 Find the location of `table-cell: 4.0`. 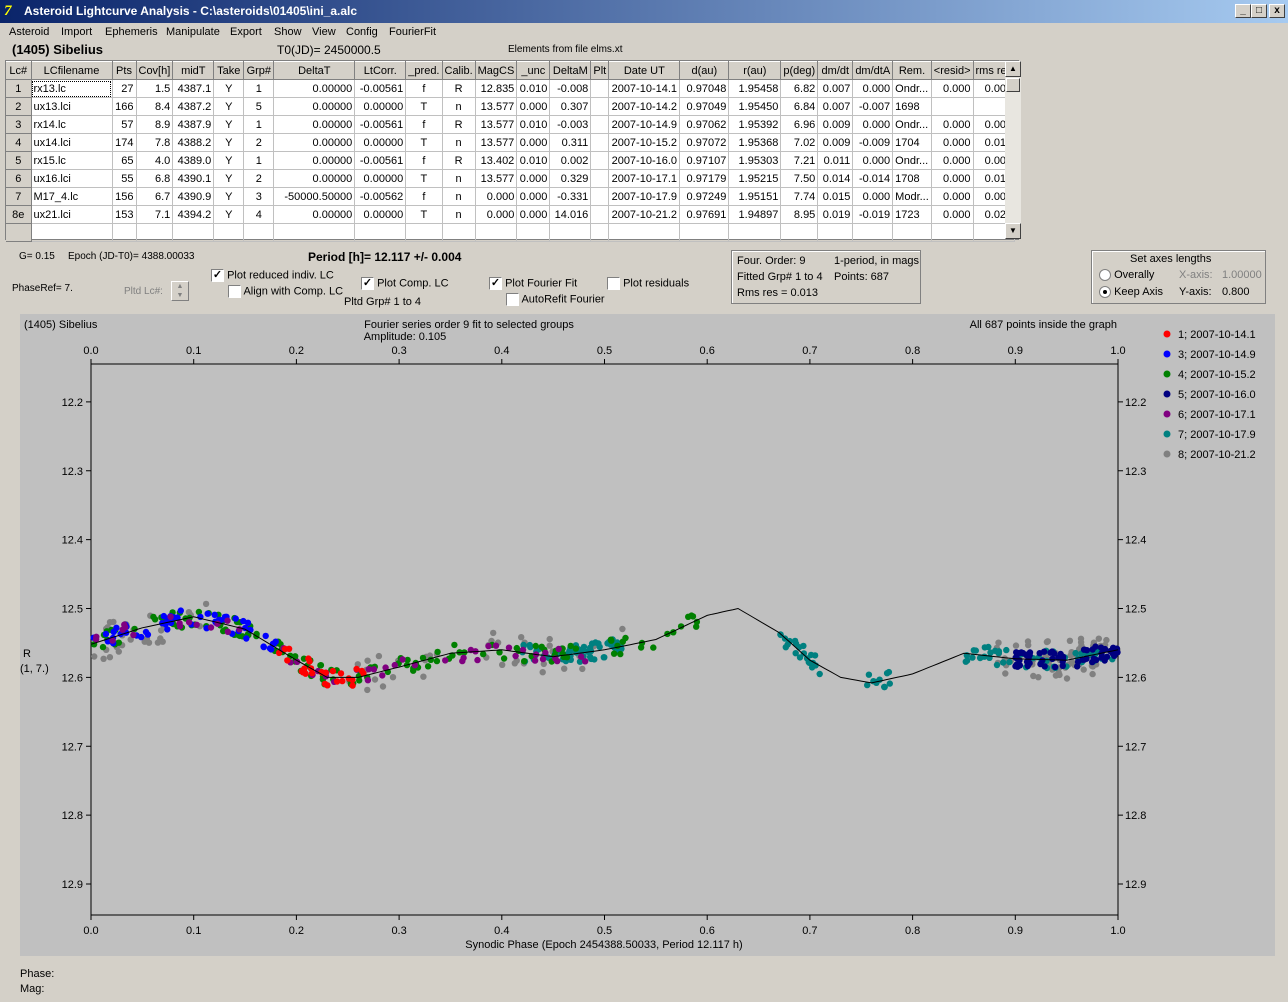

table-cell: 4.0 is located at coordinates (155, 160).